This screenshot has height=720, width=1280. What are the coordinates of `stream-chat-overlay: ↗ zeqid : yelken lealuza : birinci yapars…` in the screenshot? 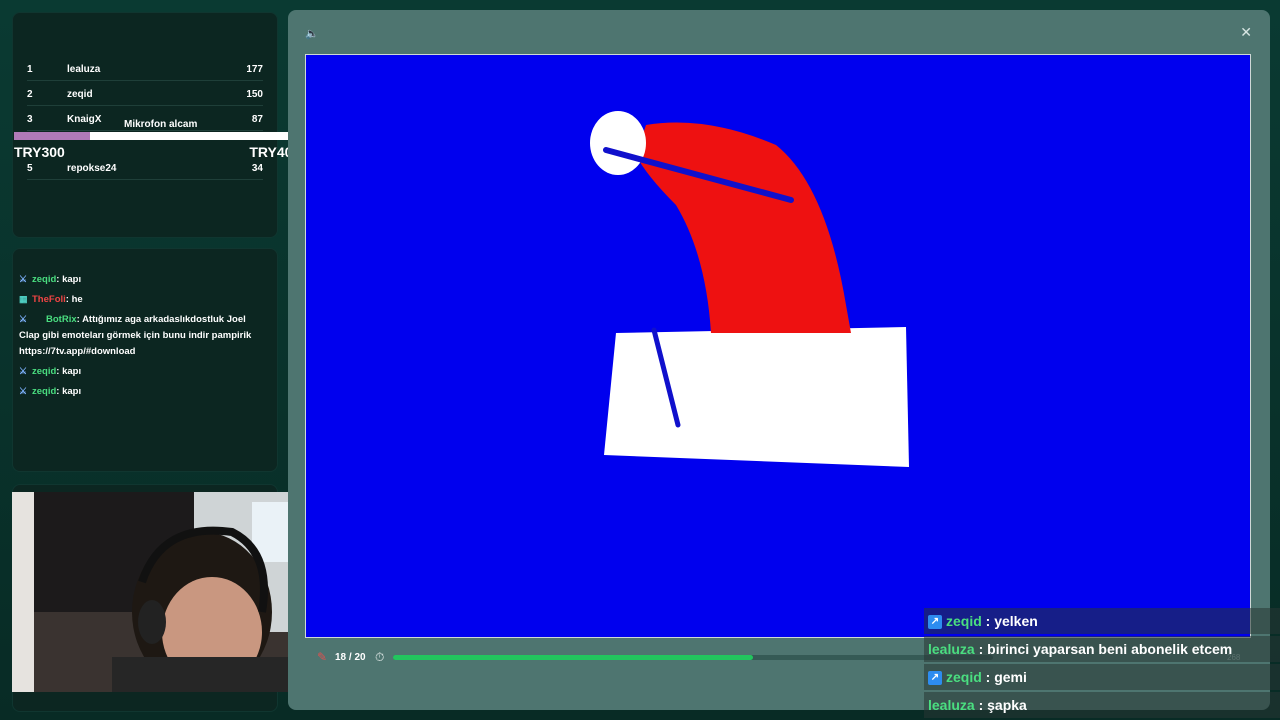 It's located at (1102, 664).